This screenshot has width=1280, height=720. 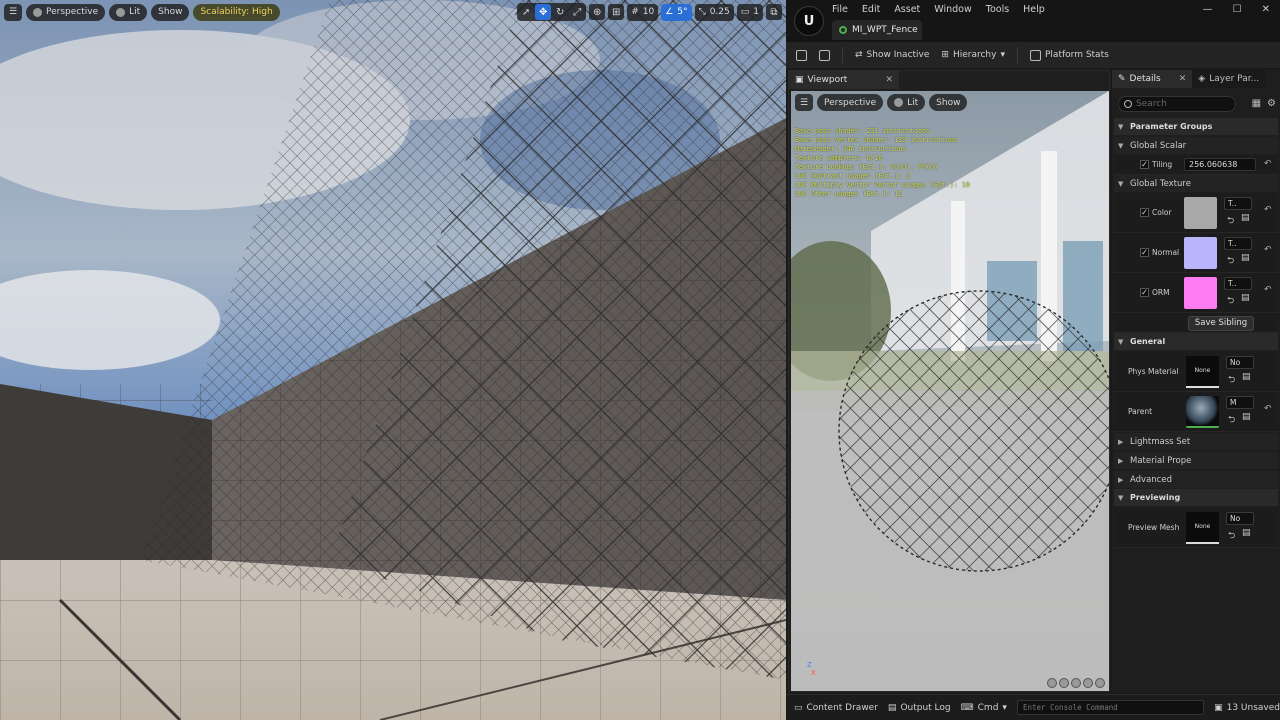 I want to click on show-button: Show, so click(x=170, y=12).